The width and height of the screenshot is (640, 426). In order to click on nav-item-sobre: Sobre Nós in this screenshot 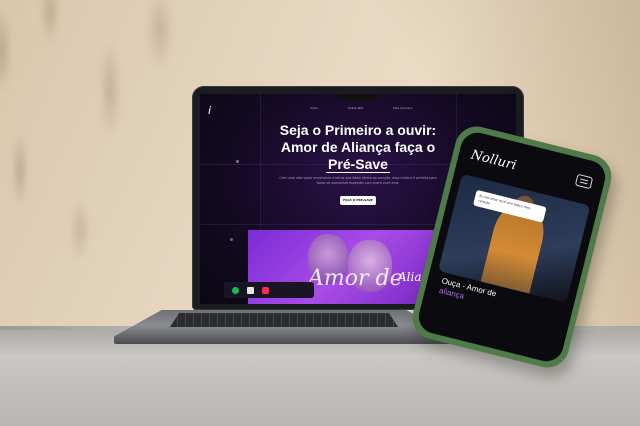, I will do `click(355, 108)`.